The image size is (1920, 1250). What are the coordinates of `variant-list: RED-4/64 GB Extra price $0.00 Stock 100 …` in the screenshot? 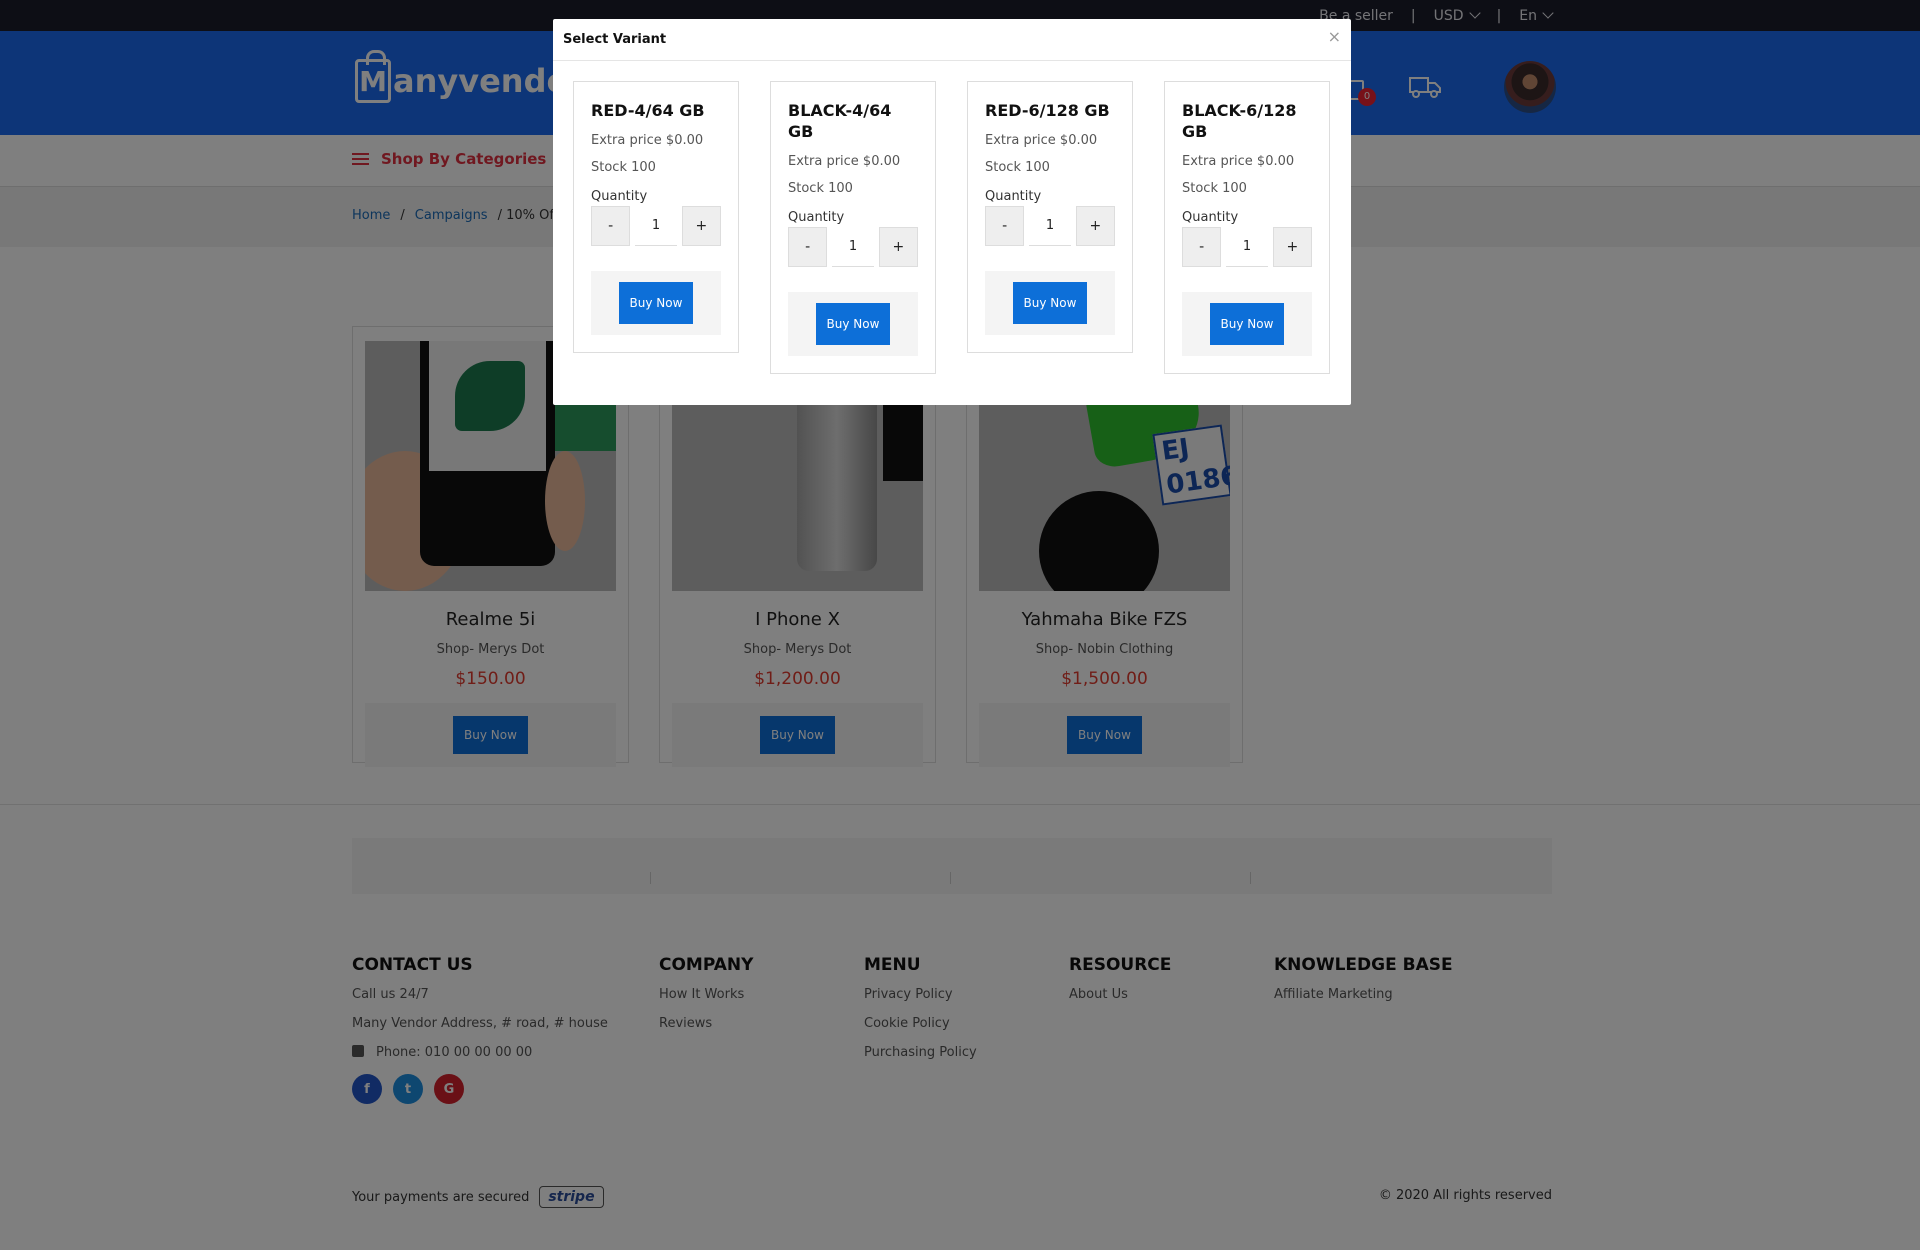 It's located at (951, 227).